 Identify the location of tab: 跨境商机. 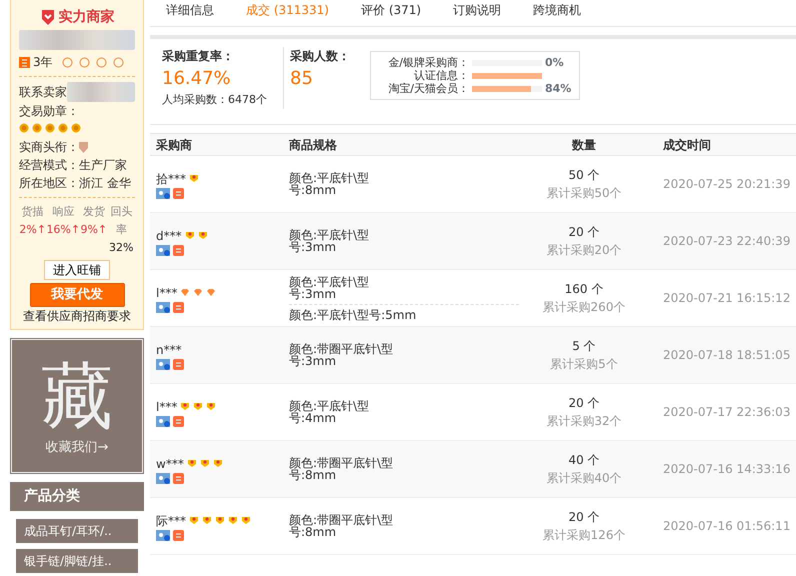
(557, 13).